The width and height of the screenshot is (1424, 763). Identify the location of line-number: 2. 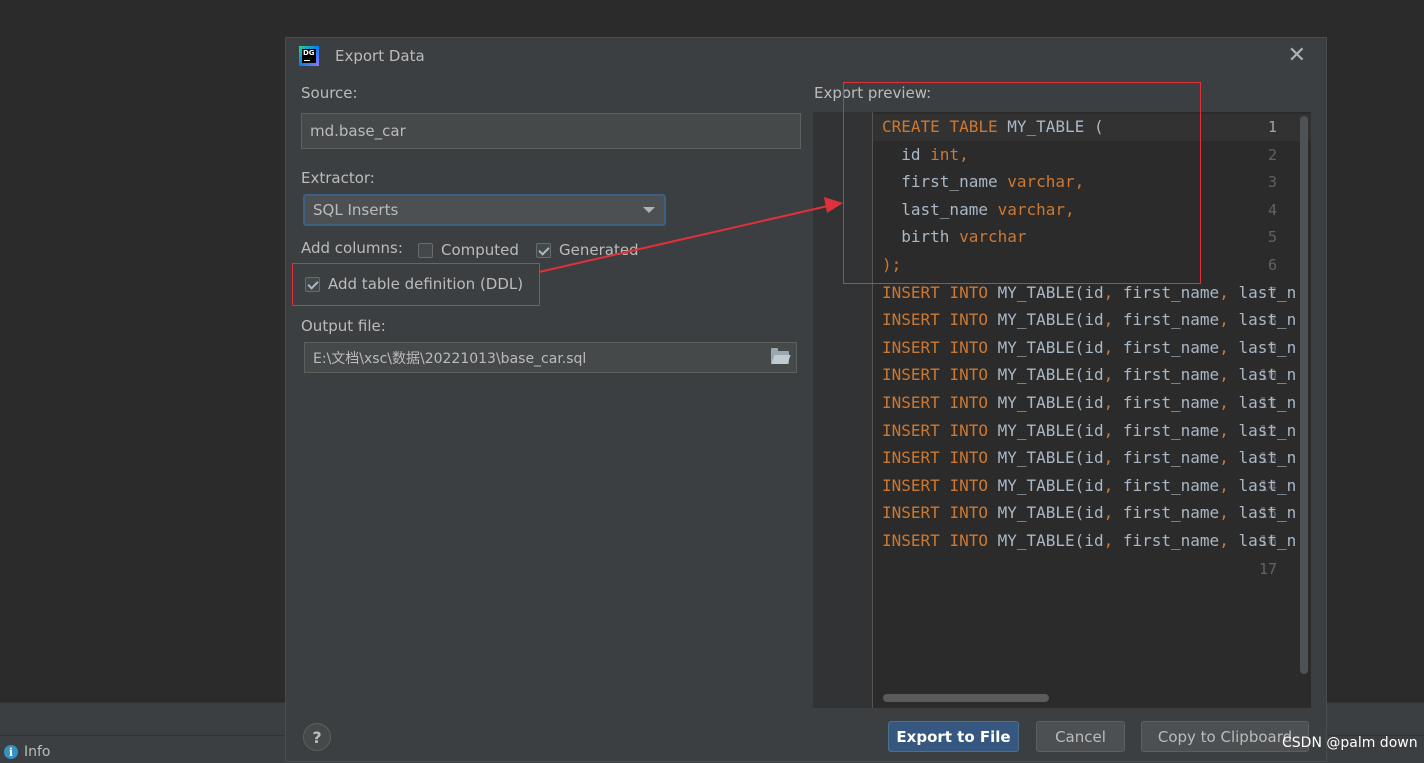
(1272, 154).